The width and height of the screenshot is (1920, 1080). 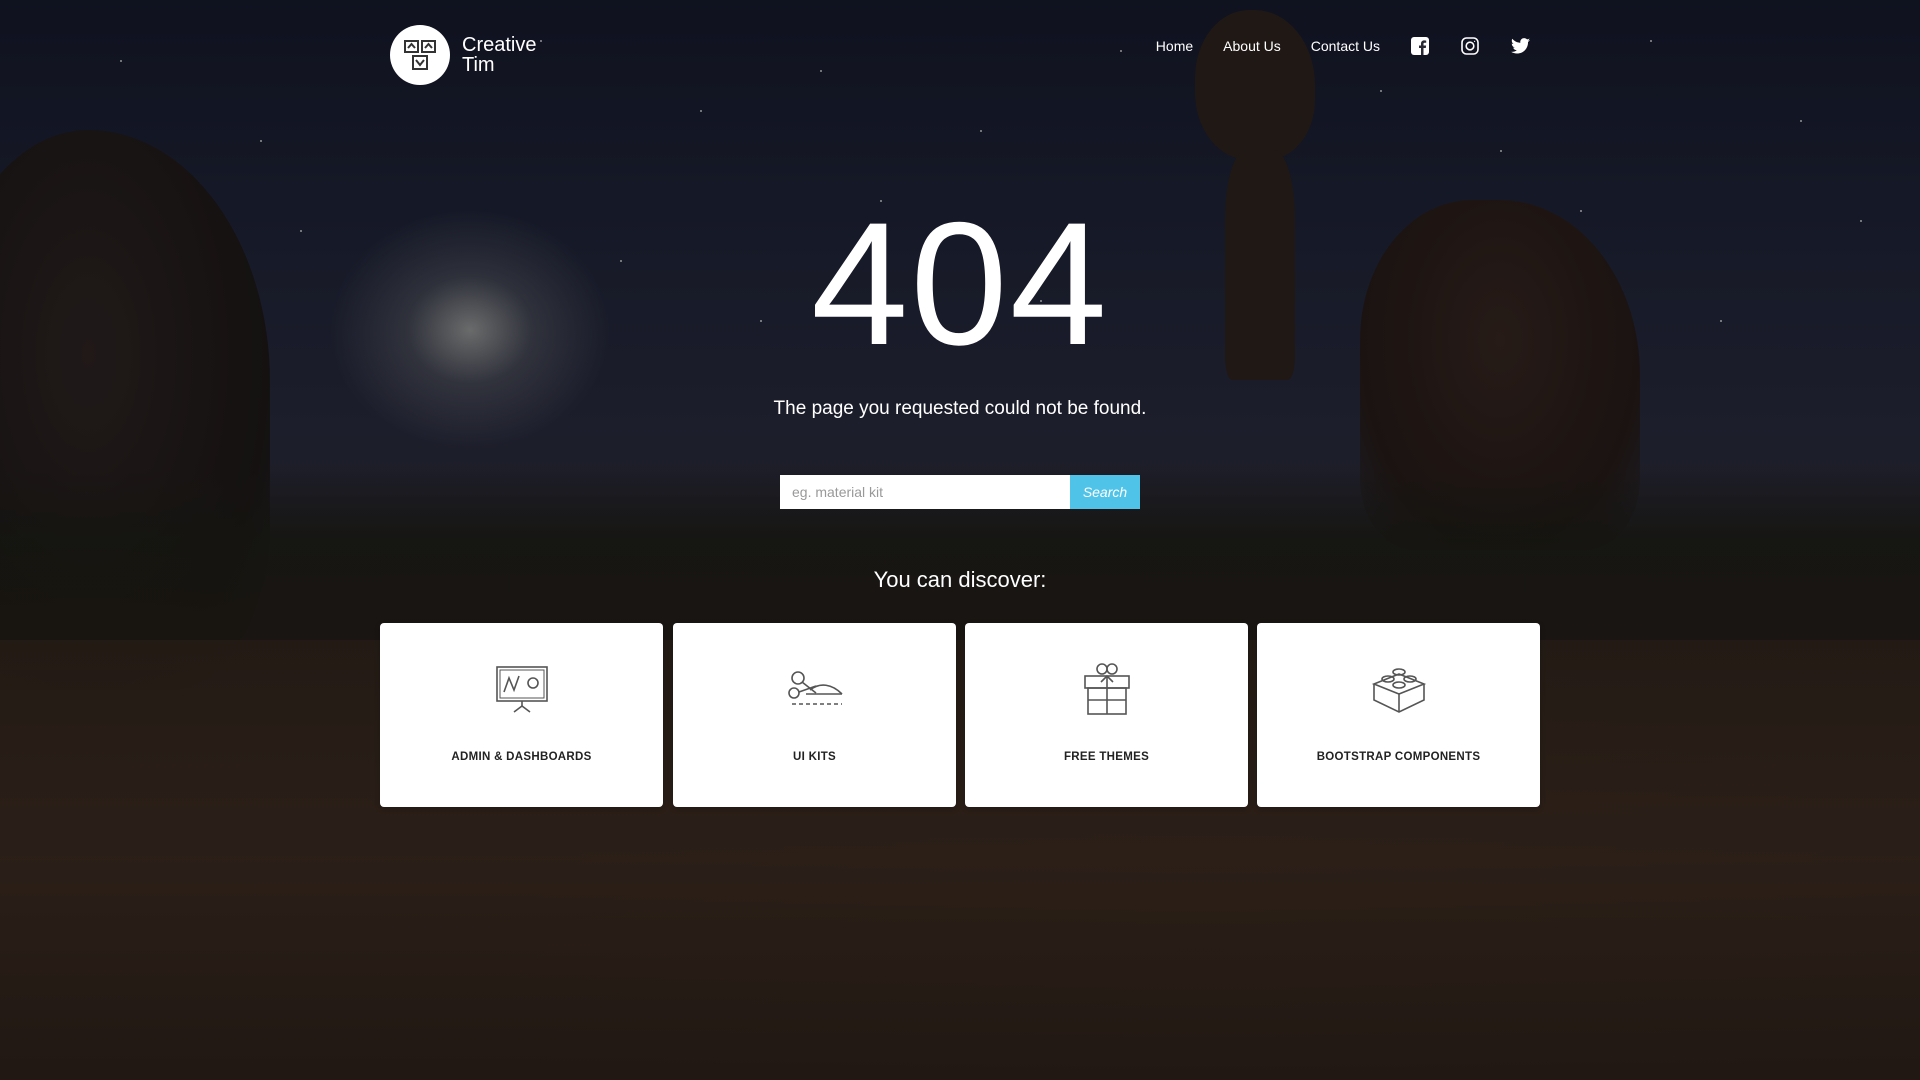 What do you see at coordinates (420, 55) in the screenshot?
I see `creative-tim-logo-icon` at bounding box center [420, 55].